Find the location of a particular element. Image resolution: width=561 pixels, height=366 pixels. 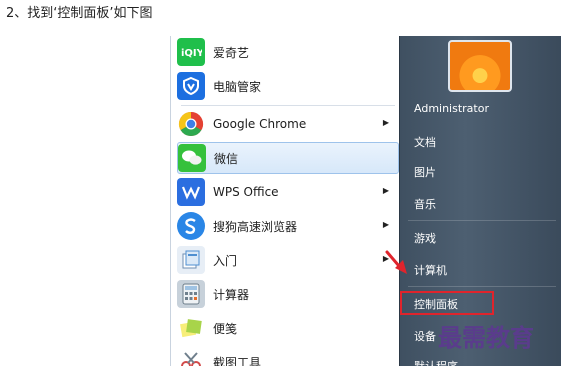

app-item-iqiyi: iQIY 爱奇艺 is located at coordinates (288, 52).